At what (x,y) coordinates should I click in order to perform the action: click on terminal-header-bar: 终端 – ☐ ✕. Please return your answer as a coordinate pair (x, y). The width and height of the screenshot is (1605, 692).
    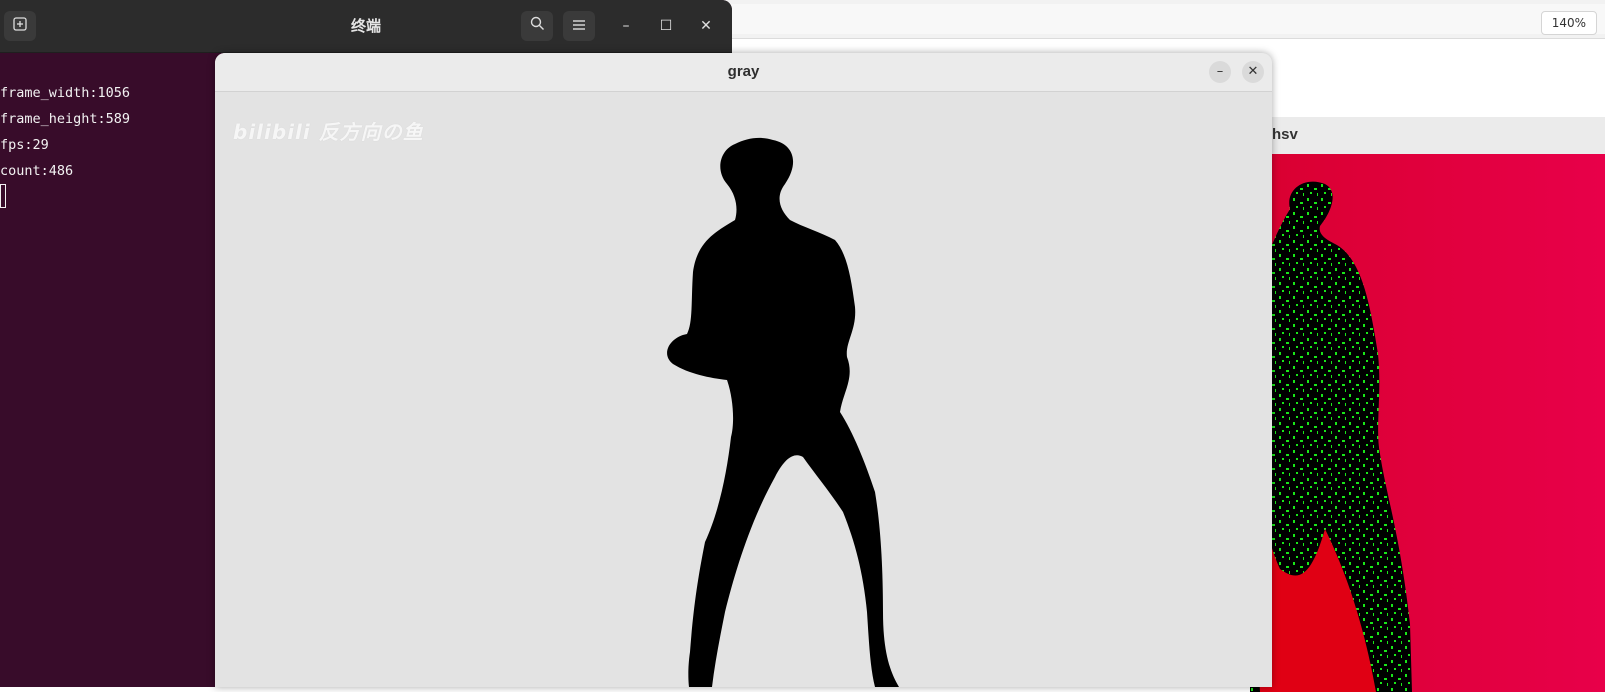
    Looking at the image, I should click on (366, 26).